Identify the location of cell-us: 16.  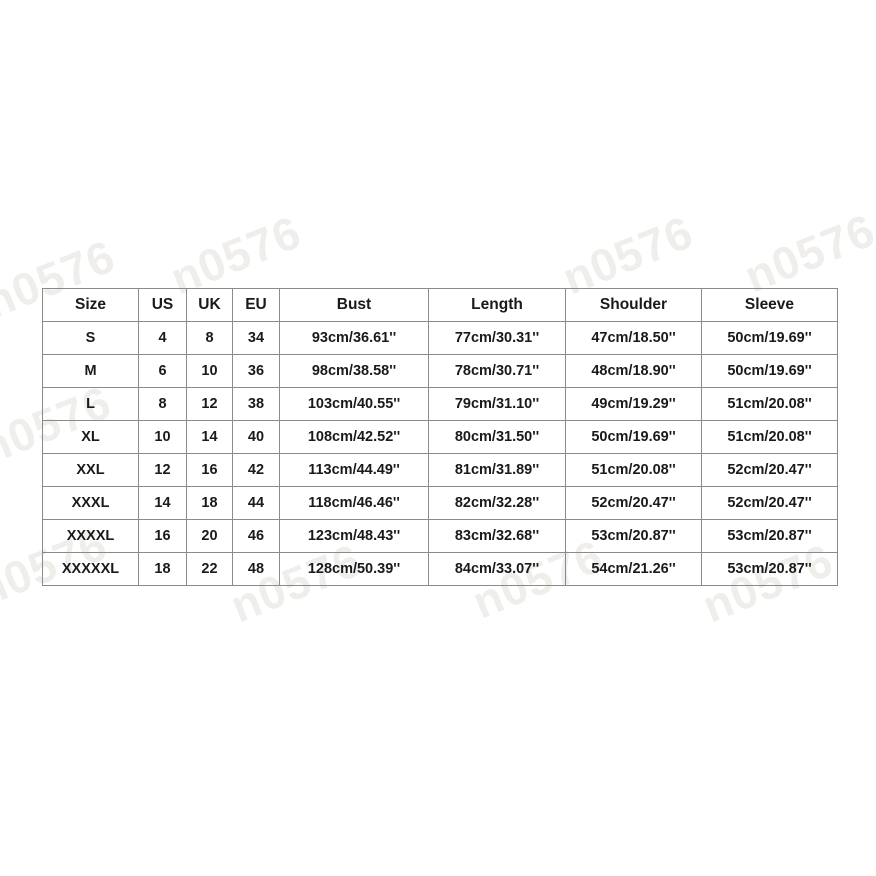
(162, 536).